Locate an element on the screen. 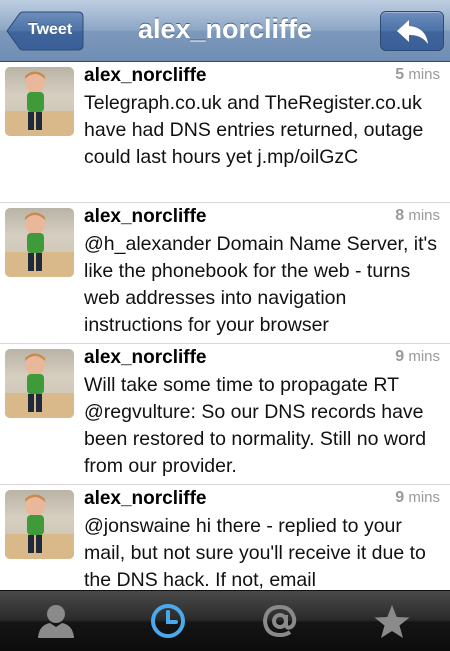  tab-profile is located at coordinates (56, 621).